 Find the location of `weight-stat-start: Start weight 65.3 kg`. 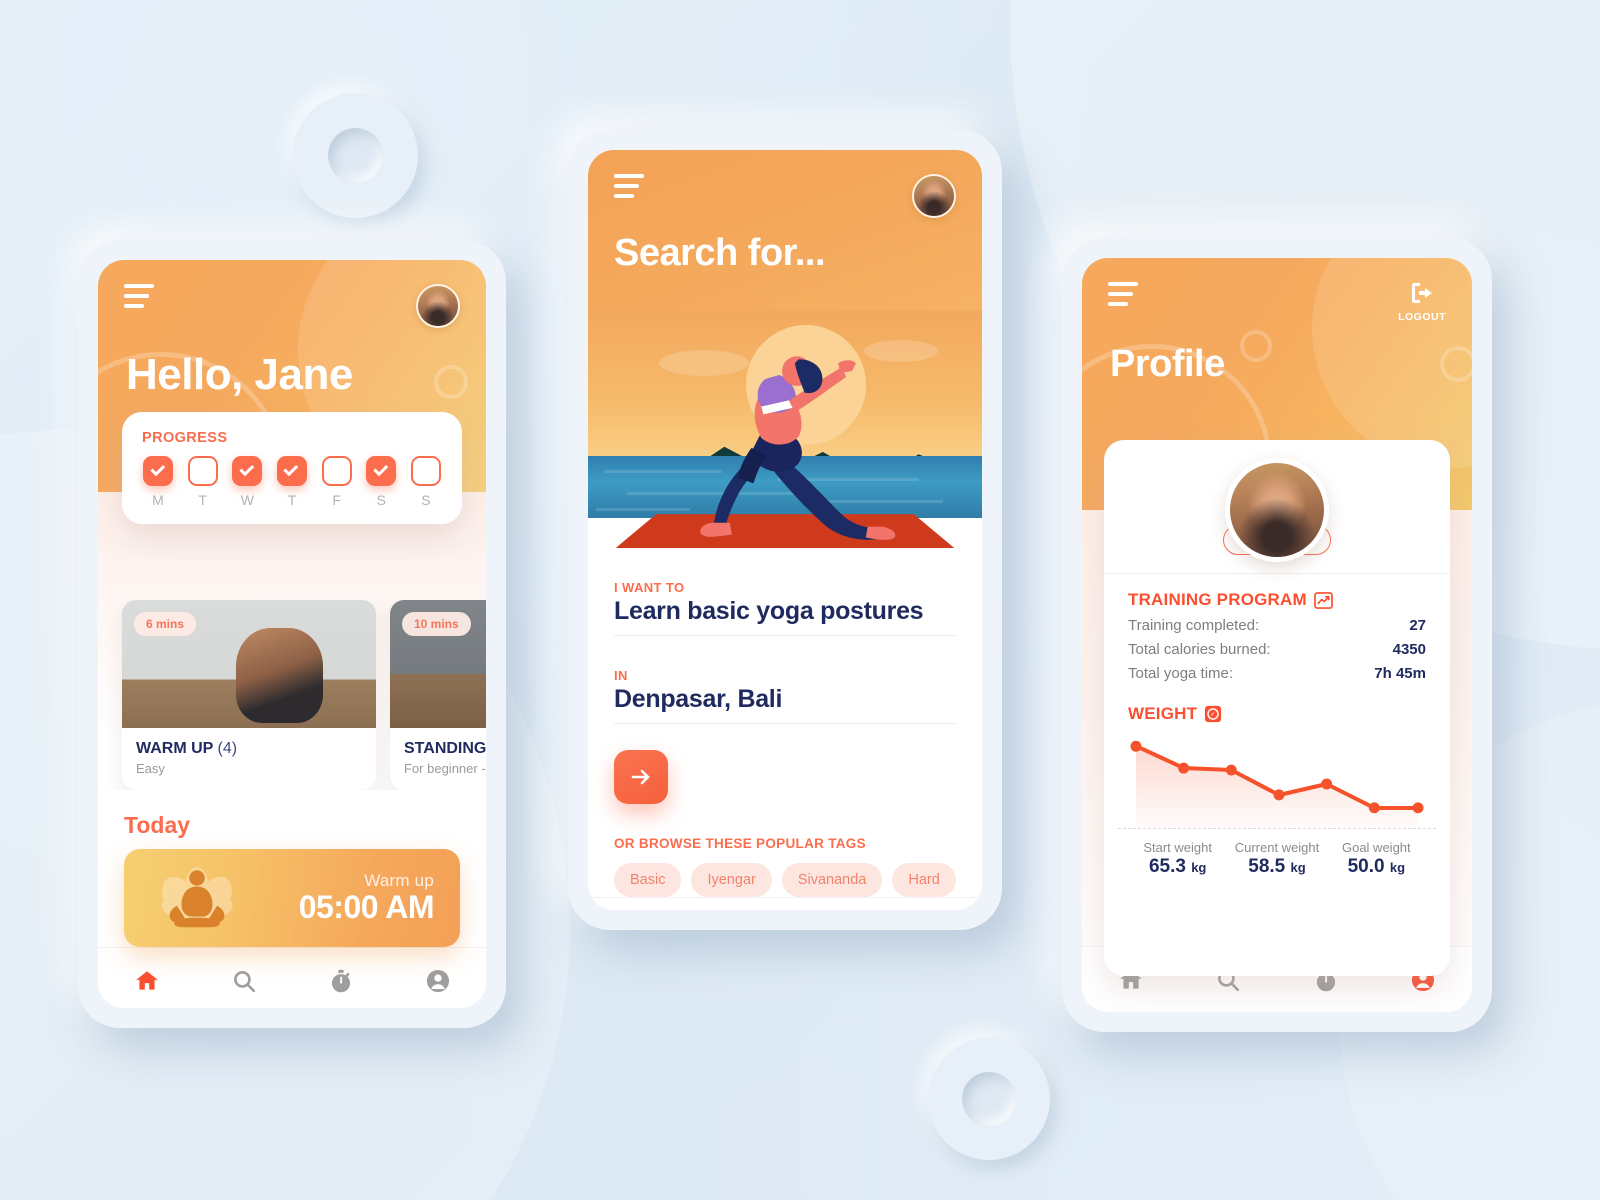

weight-stat-start: Start weight 65.3 kg is located at coordinates (1177, 859).